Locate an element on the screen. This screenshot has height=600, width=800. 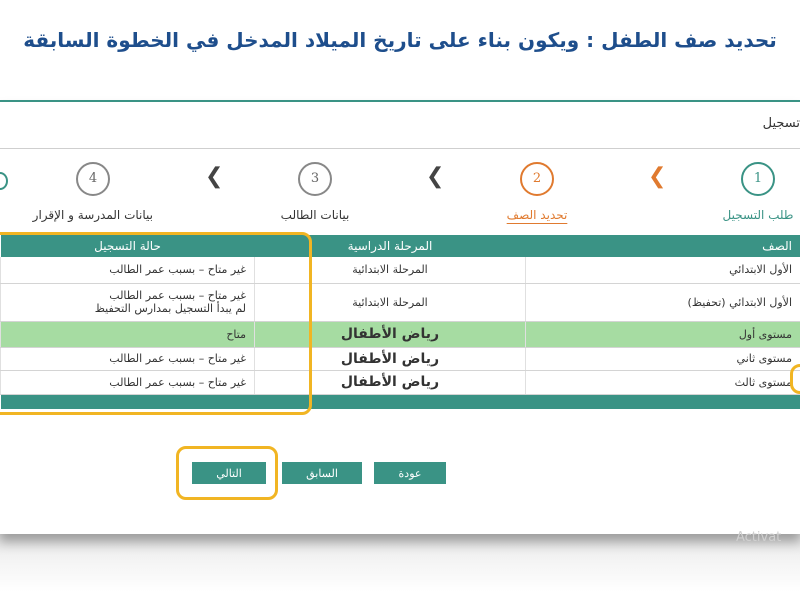
annotation-highlight-row is located at coordinates (795, 379).